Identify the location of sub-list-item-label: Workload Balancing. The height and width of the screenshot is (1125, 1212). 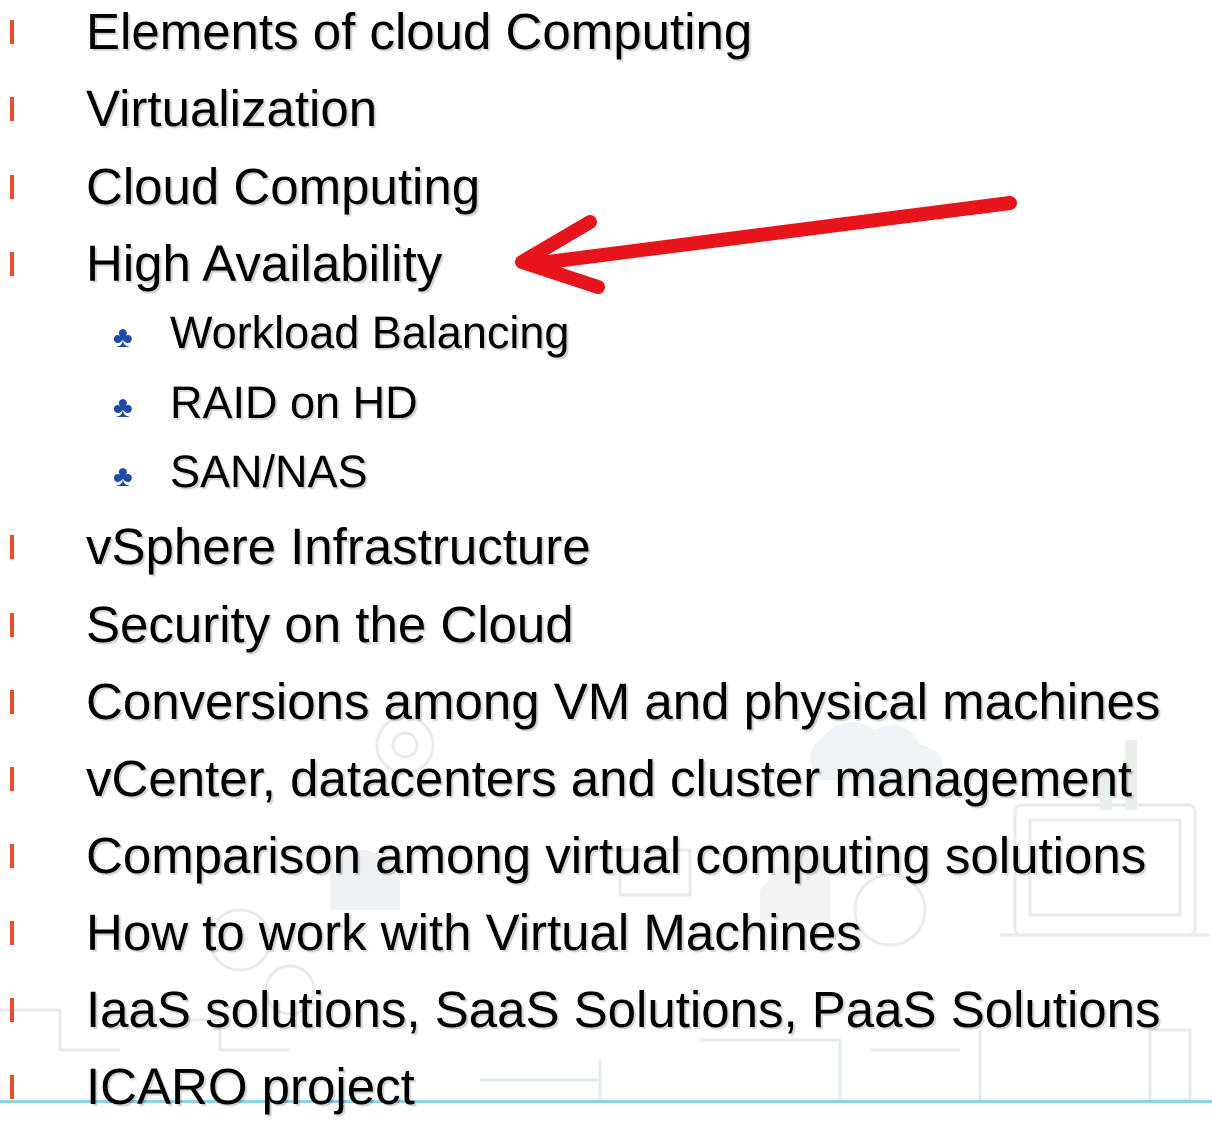
(370, 332).